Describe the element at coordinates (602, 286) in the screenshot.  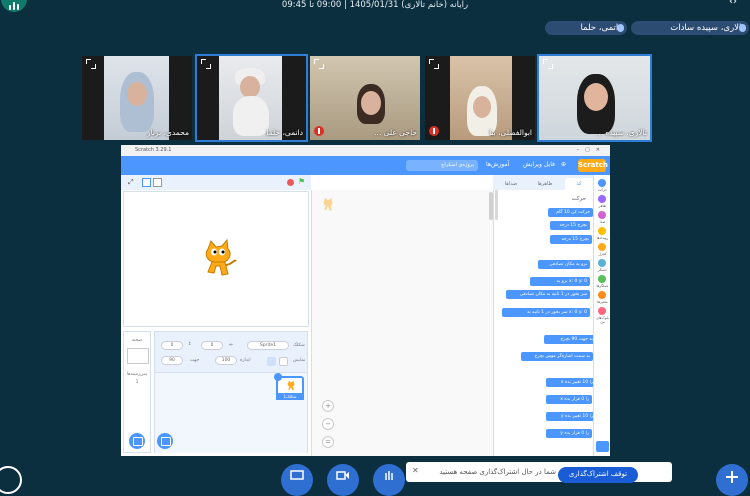
I see `category-label: عملگرها` at that location.